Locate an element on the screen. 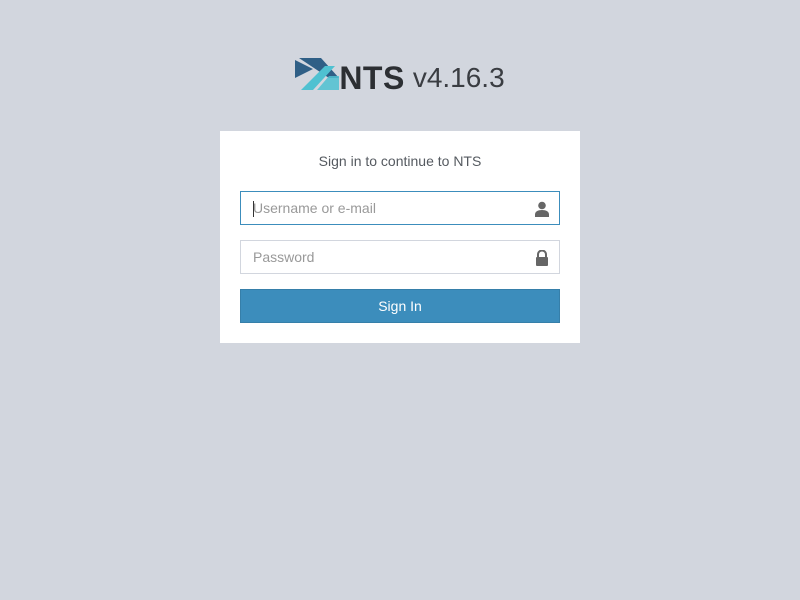  app-logo: NTS v4.16.3 is located at coordinates (400, 78).